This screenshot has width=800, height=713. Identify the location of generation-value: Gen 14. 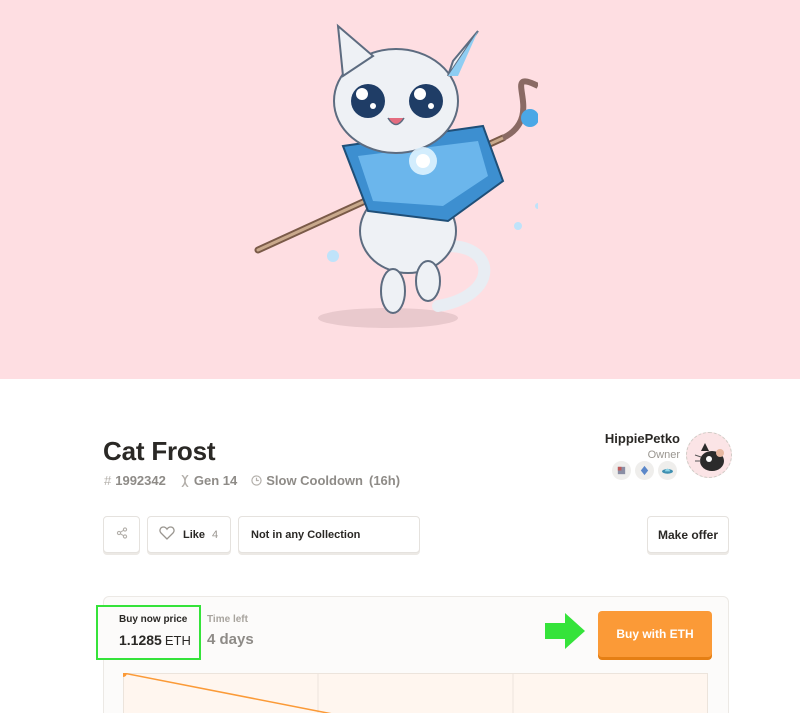
(215, 480).